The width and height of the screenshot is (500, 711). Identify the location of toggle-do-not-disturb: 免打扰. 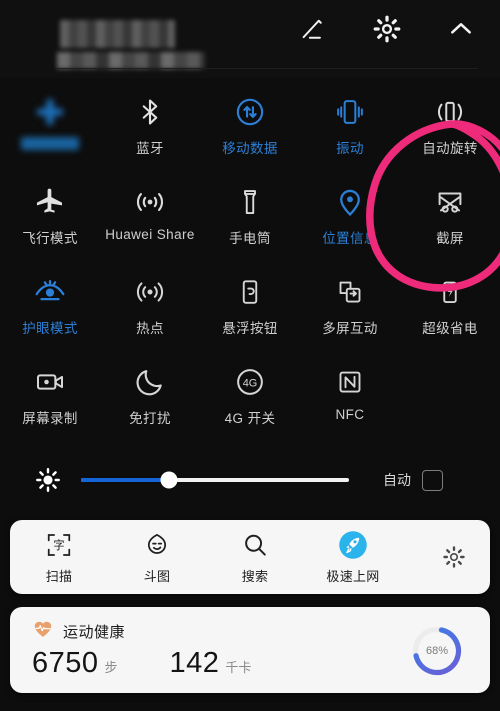
(150, 397).